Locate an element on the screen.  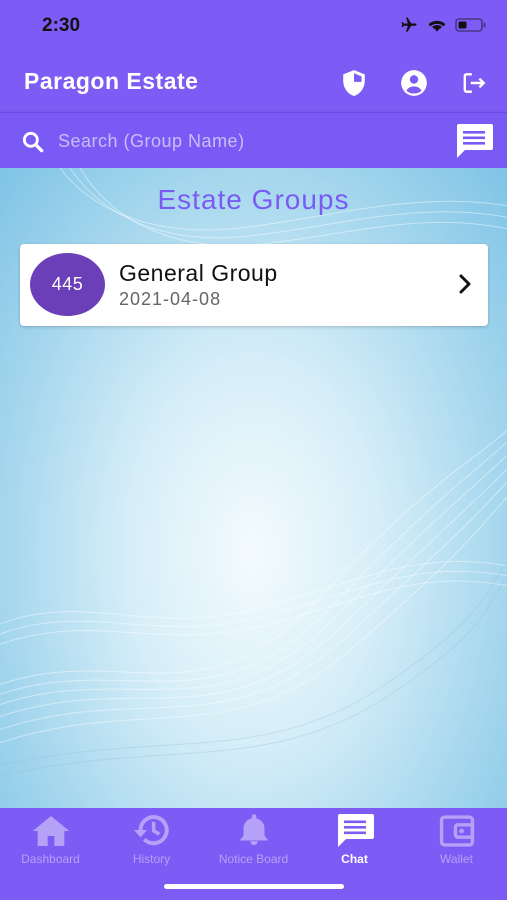
group-list-item: 445 General Group 2021-04-08 is located at coordinates (254, 285).